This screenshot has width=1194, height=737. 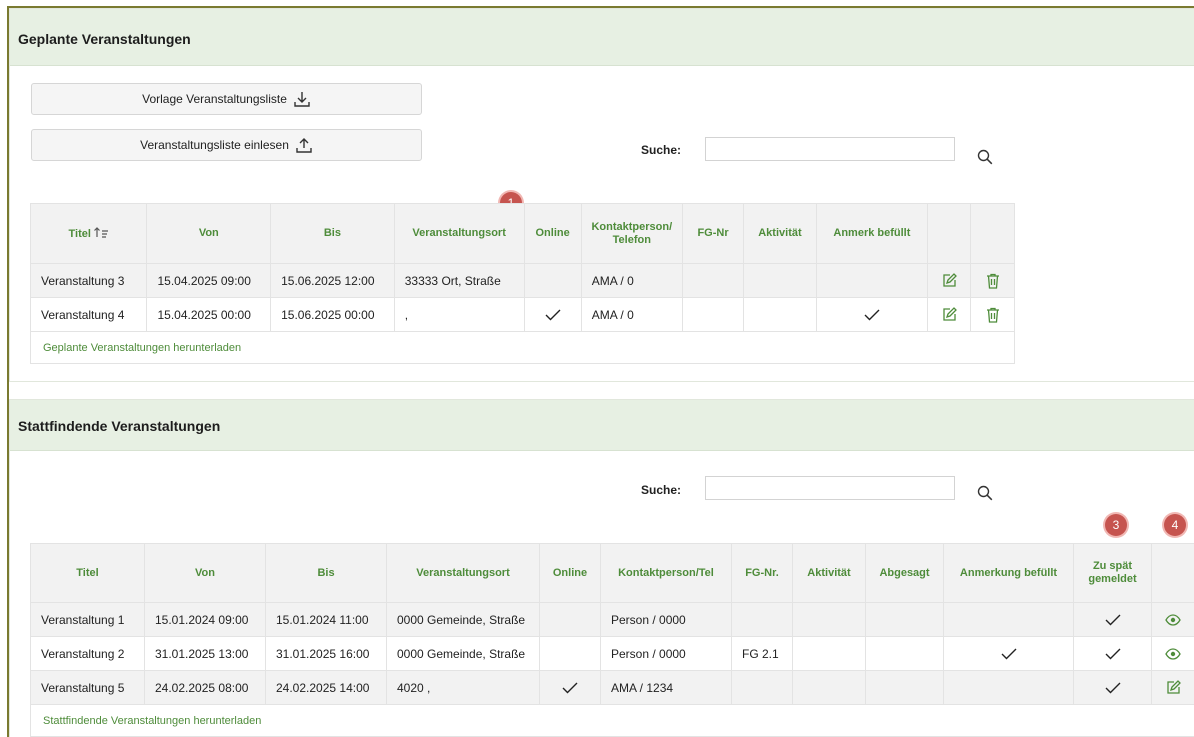 I want to click on import-list-button: Veranstaltungsliste einlesen, so click(x=226, y=145).